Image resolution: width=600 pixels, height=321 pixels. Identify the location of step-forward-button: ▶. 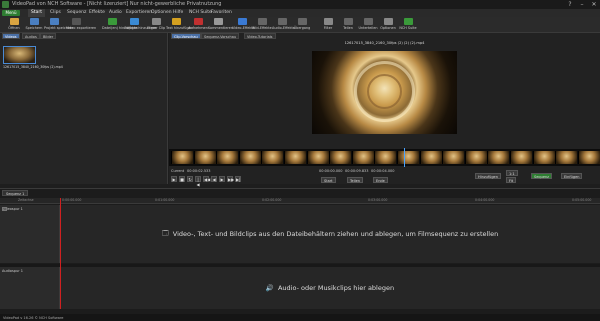
(222, 179).